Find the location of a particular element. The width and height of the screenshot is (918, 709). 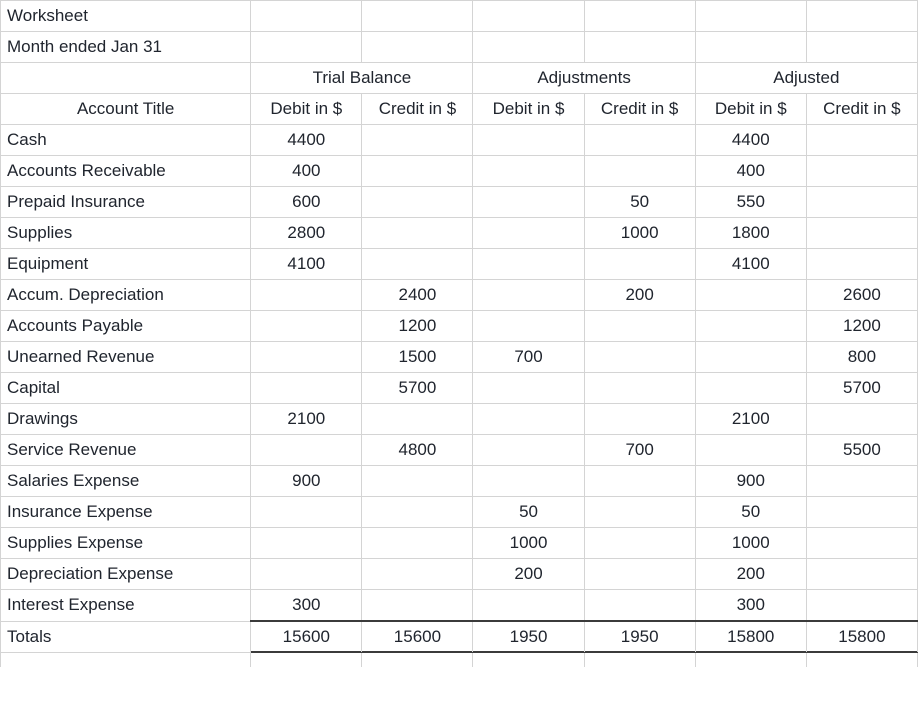

account-title-cell: Equipment is located at coordinates (126, 264).